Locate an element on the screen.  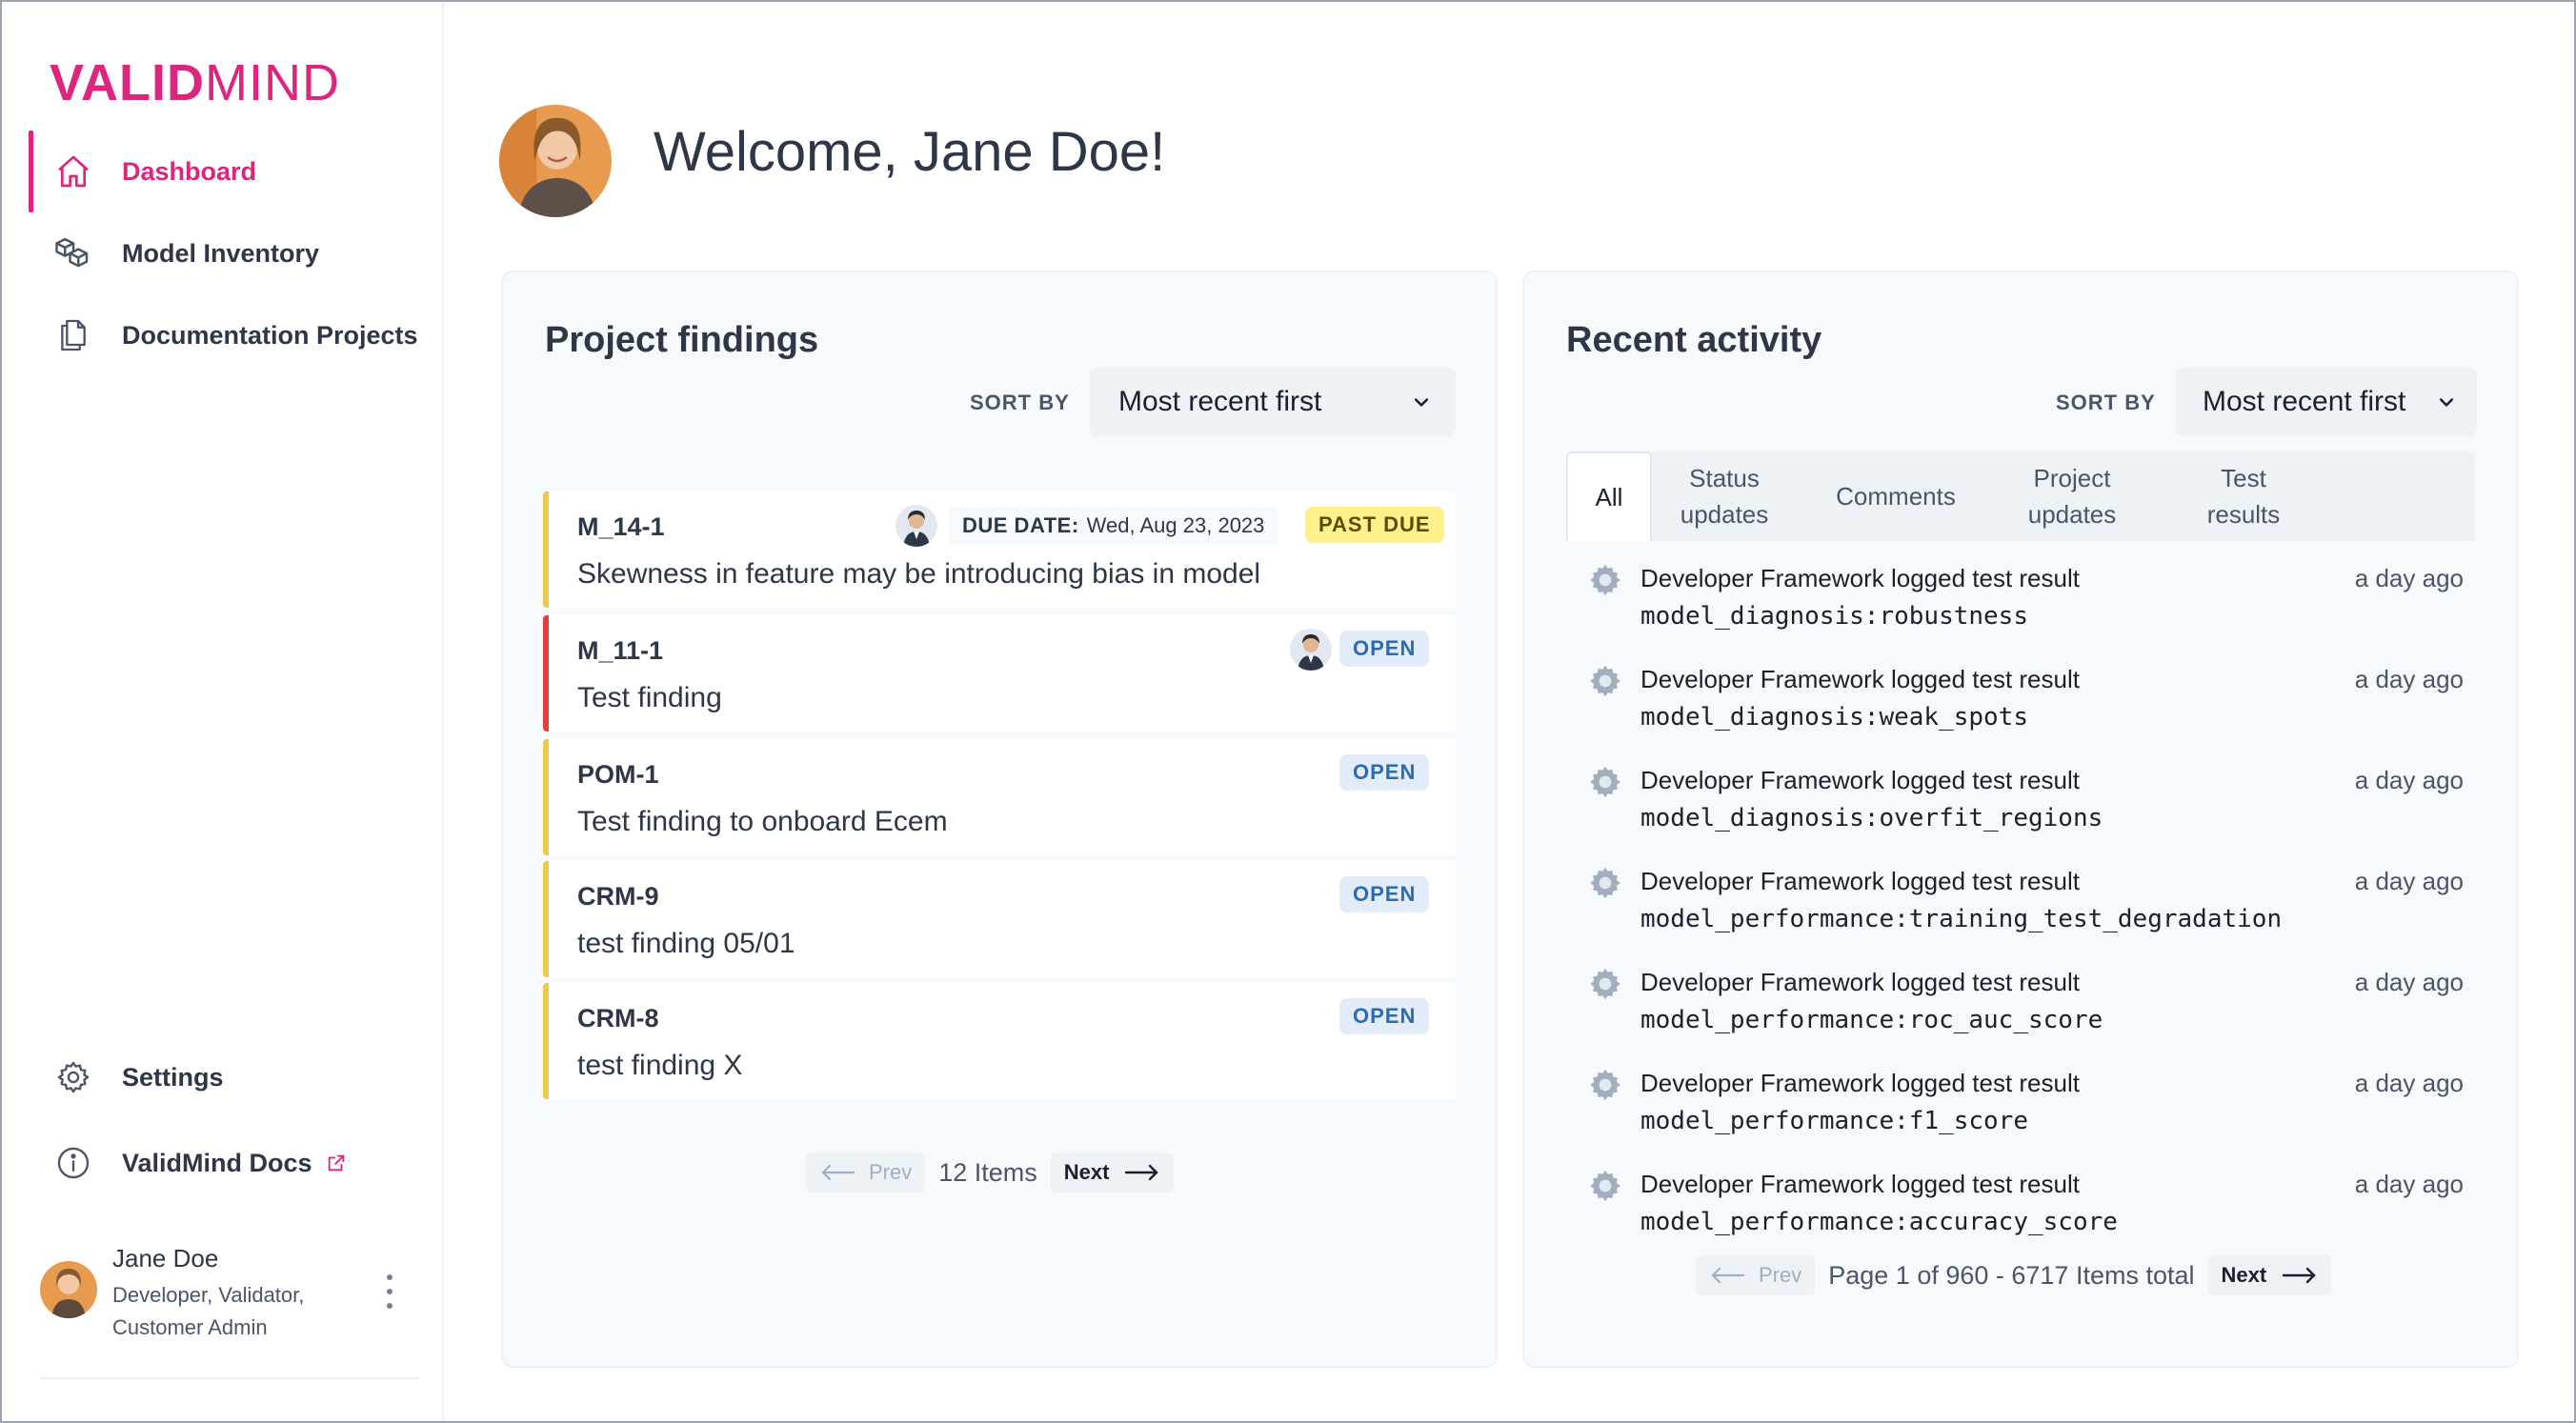
finding-text: test finding 05/01 is located at coordinates (686, 943).